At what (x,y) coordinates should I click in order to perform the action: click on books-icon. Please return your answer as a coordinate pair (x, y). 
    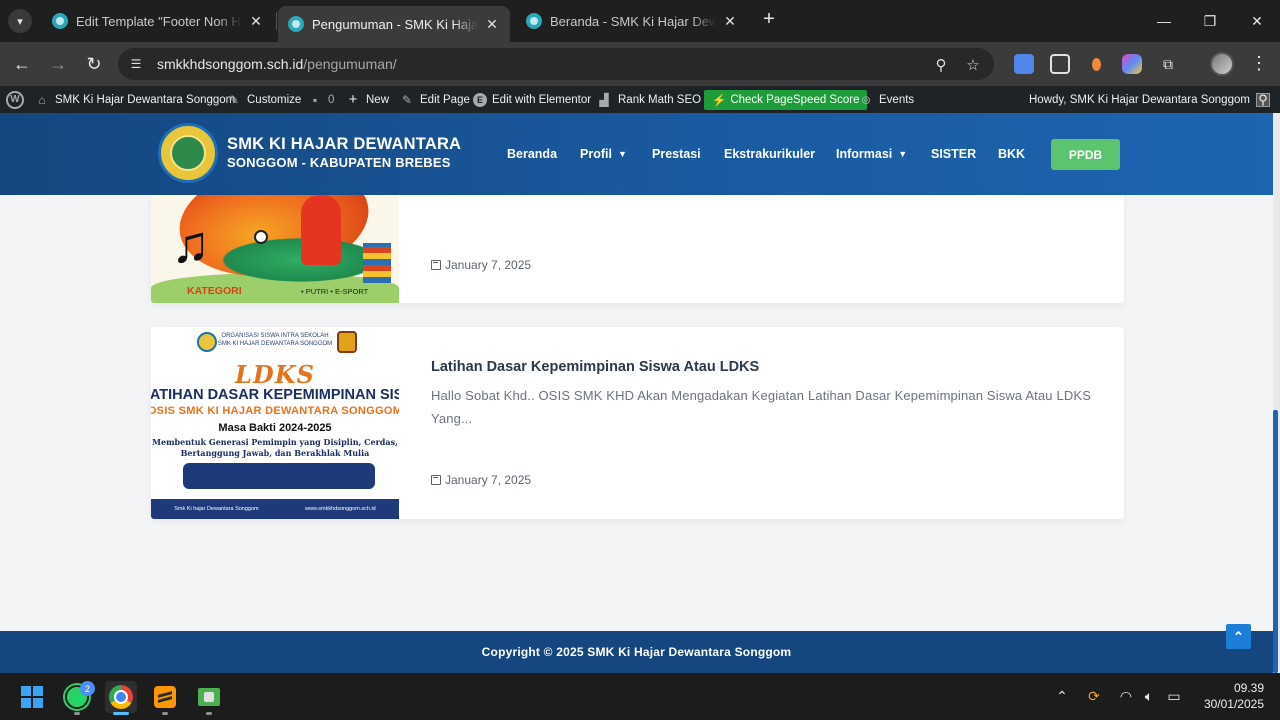
    Looking at the image, I should click on (377, 263).